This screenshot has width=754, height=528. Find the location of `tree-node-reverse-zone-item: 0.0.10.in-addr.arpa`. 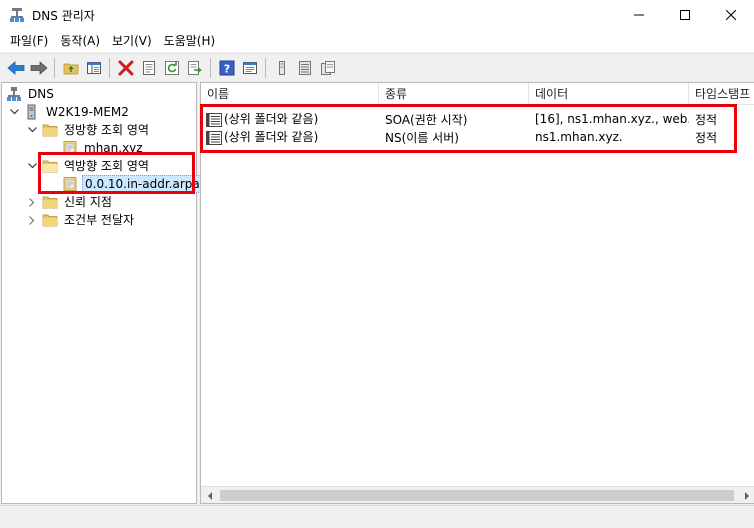

tree-node-reverse-zone-item: 0.0.10.in-addr.arpa is located at coordinates (132, 184).